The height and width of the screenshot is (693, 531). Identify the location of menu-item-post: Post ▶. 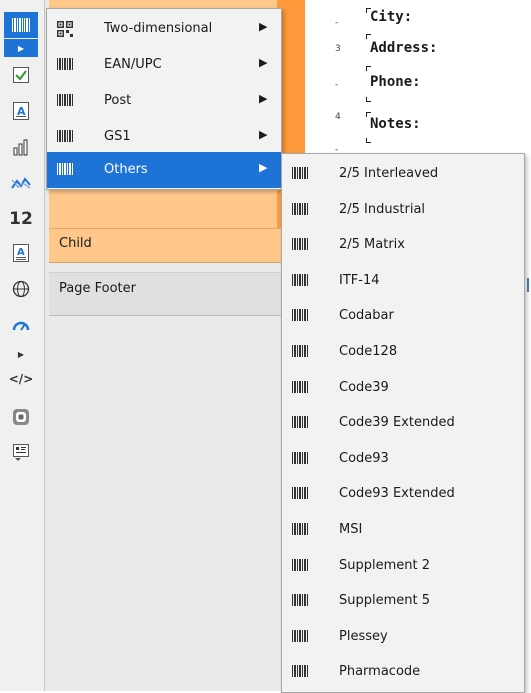
(164, 101).